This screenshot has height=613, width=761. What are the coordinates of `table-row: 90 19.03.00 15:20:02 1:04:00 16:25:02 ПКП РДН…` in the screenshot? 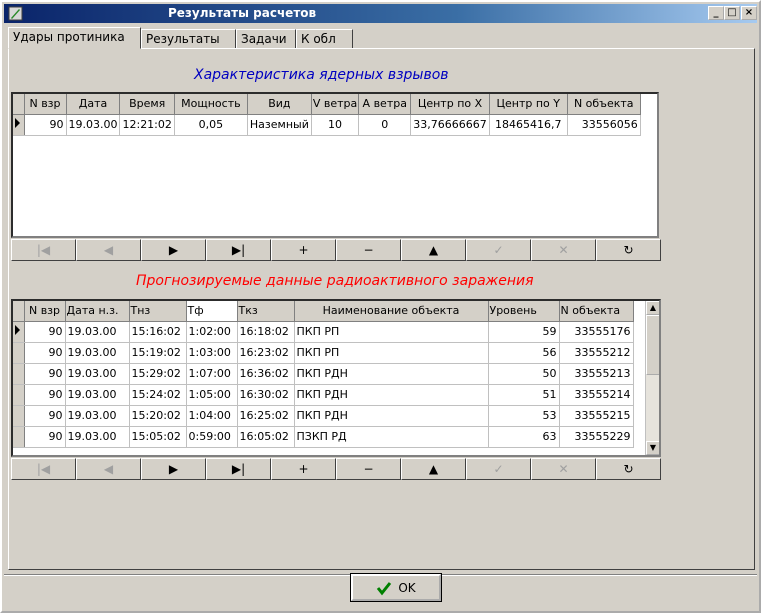 It's located at (323, 416).